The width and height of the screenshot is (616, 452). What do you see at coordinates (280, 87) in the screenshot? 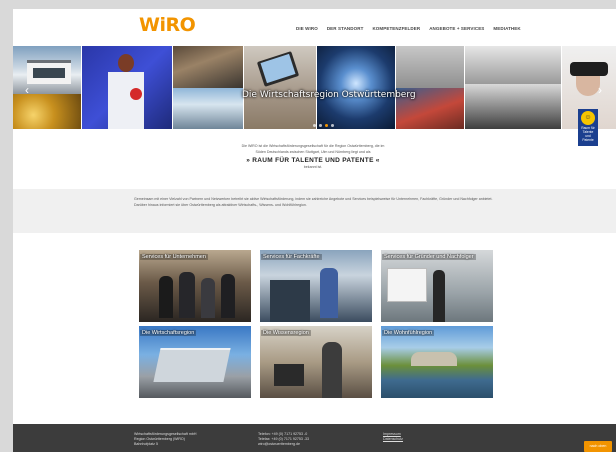
I see `hero-image-tablet` at bounding box center [280, 87].